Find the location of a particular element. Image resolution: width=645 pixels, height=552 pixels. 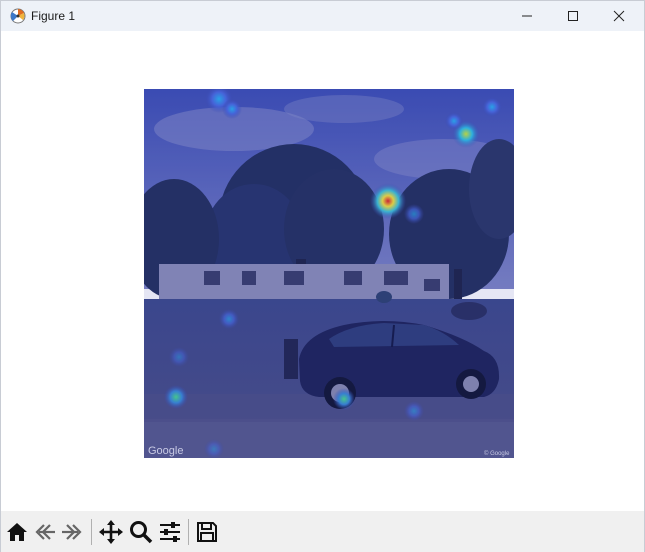

forward-icon is located at coordinates (72, 532).